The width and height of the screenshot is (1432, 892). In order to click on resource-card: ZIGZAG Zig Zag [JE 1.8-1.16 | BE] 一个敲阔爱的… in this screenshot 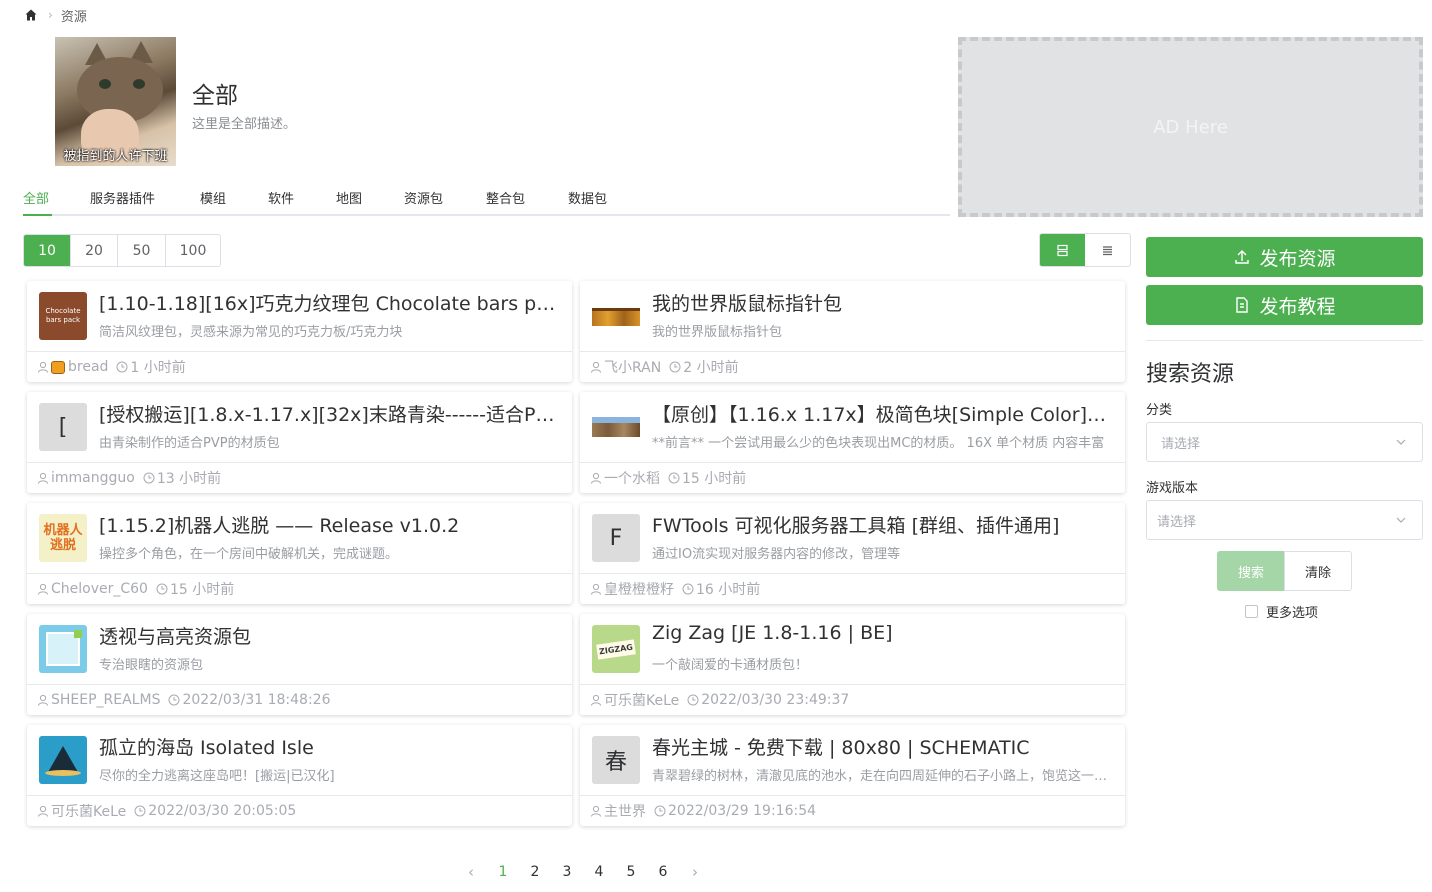, I will do `click(852, 664)`.